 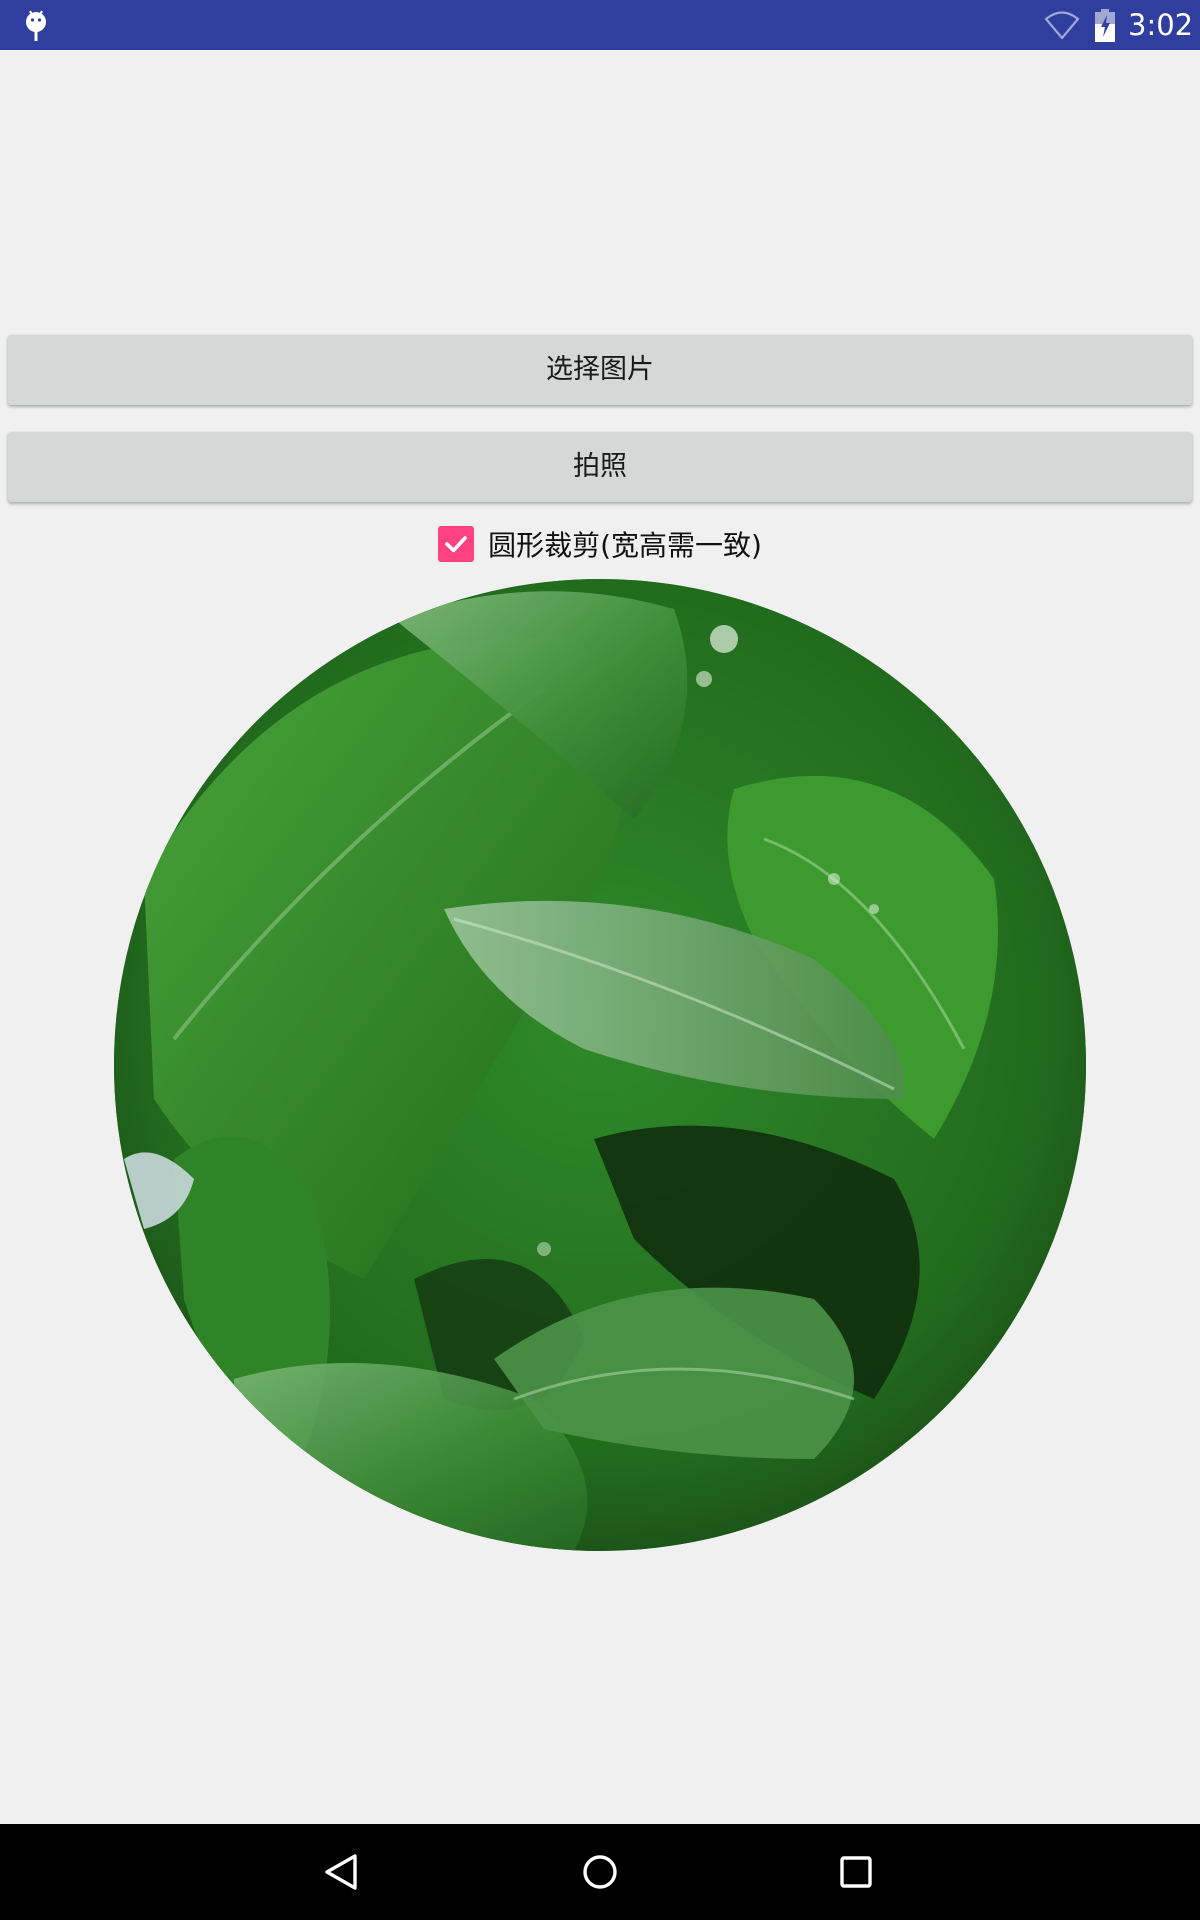 What do you see at coordinates (625, 545) in the screenshot?
I see `circle-crop-label: 圆形裁剪(宽高需一致)` at bounding box center [625, 545].